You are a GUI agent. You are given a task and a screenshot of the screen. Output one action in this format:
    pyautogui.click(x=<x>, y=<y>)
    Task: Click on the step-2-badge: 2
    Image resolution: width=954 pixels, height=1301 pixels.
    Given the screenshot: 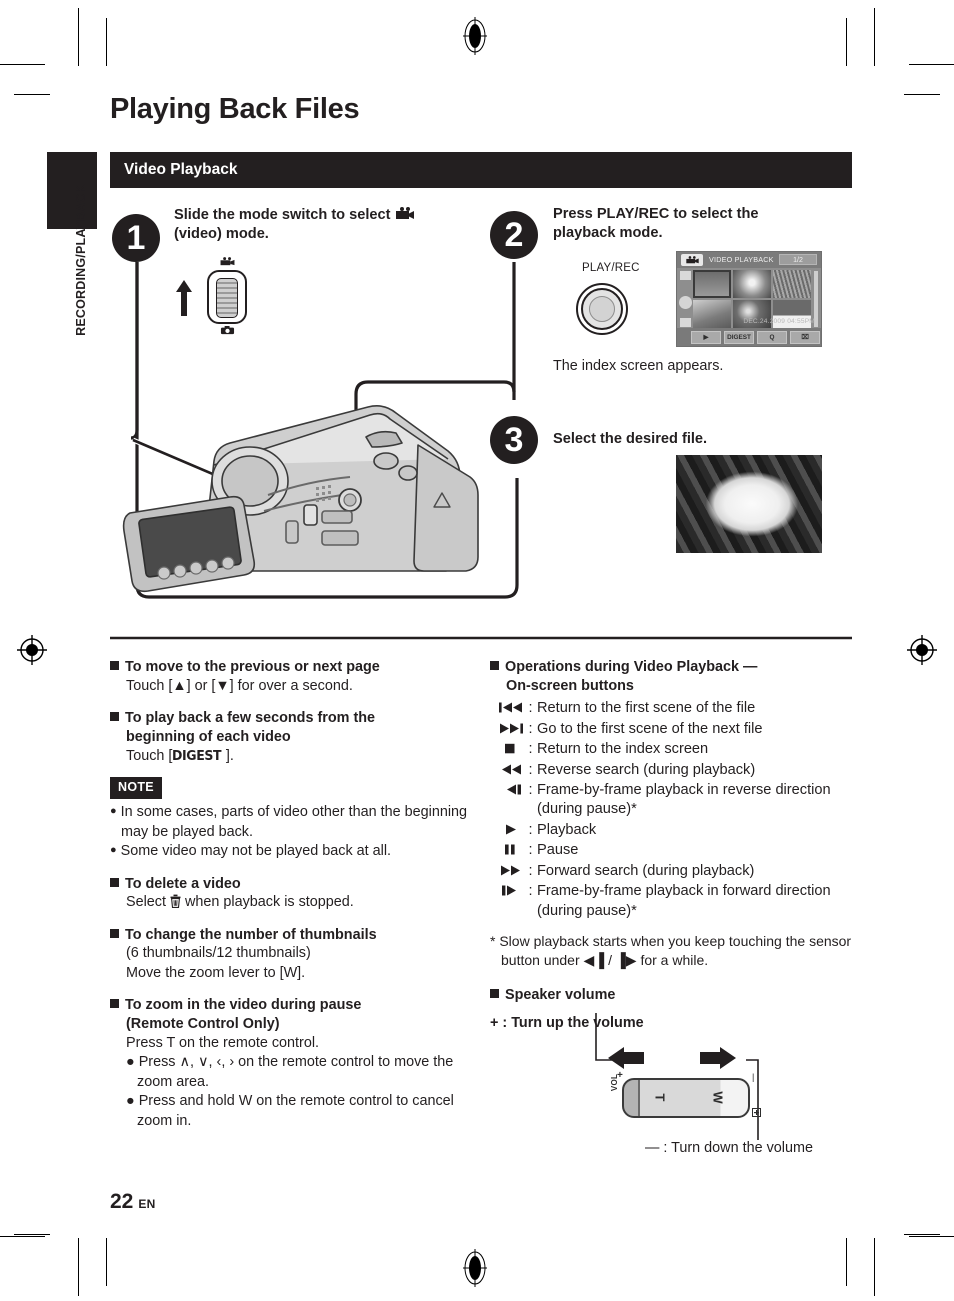 What is the action you would take?
    pyautogui.click(x=514, y=235)
    